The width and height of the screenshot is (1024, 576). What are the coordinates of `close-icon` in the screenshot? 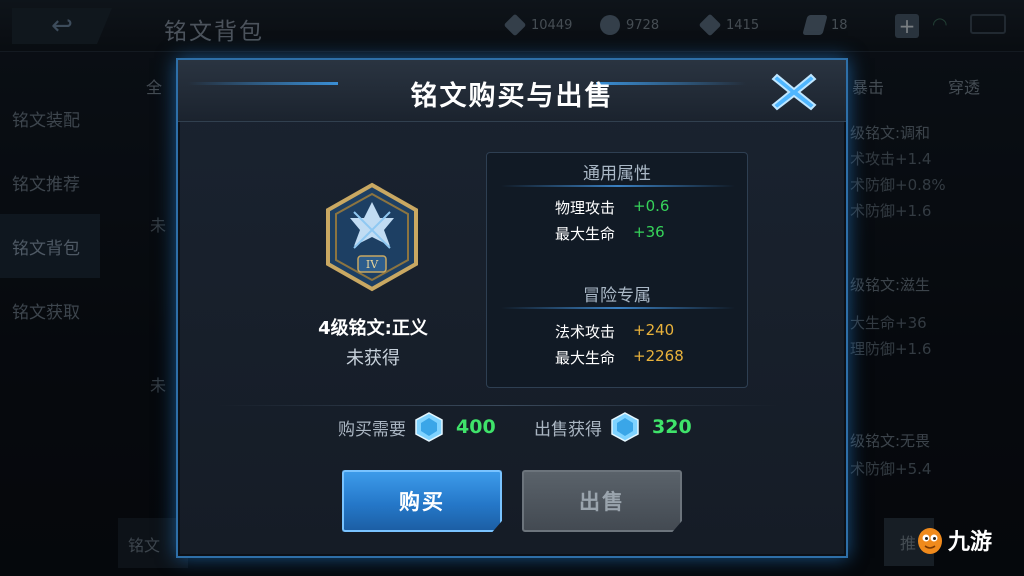 It's located at (794, 92).